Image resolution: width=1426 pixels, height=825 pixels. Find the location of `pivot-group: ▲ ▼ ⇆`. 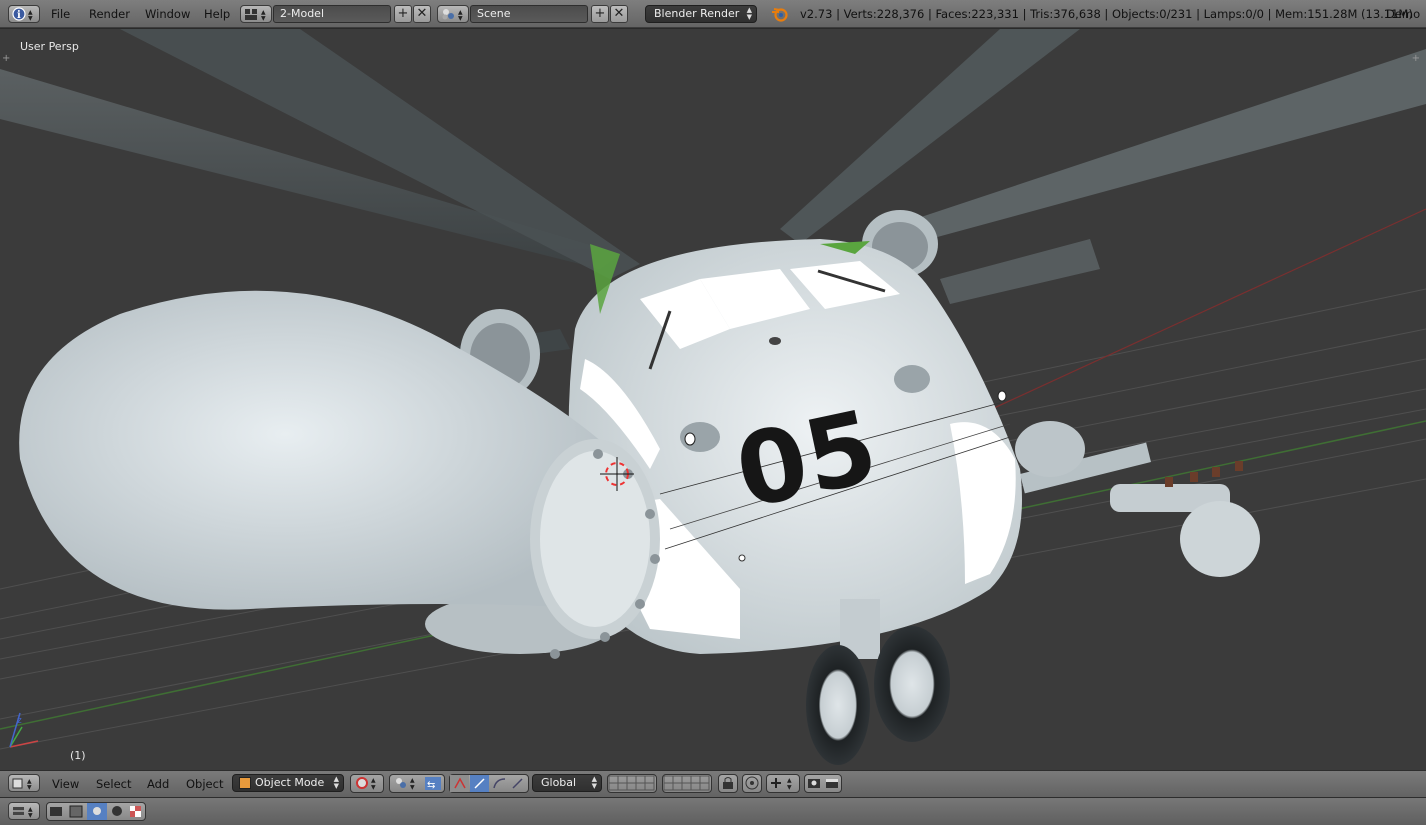

pivot-group: ▲ ▼ ⇆ is located at coordinates (417, 783).